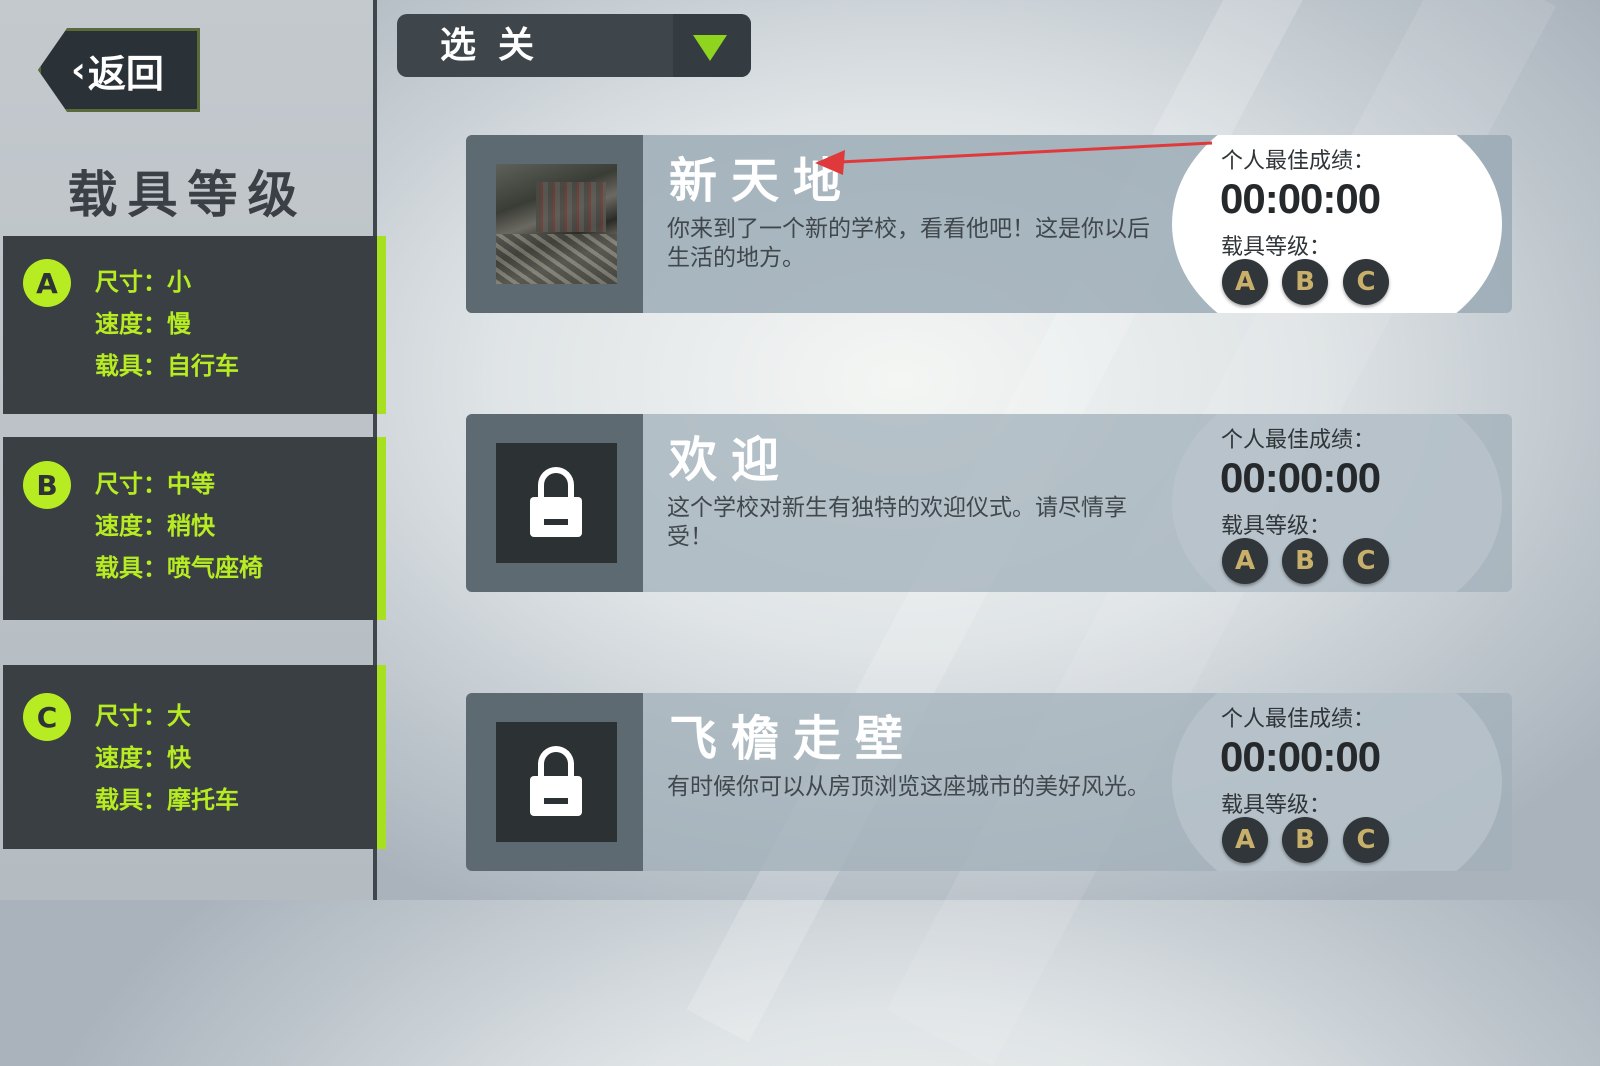 This screenshot has height=1066, width=1600. I want to click on annotation-arrow, so click(1014, 158).